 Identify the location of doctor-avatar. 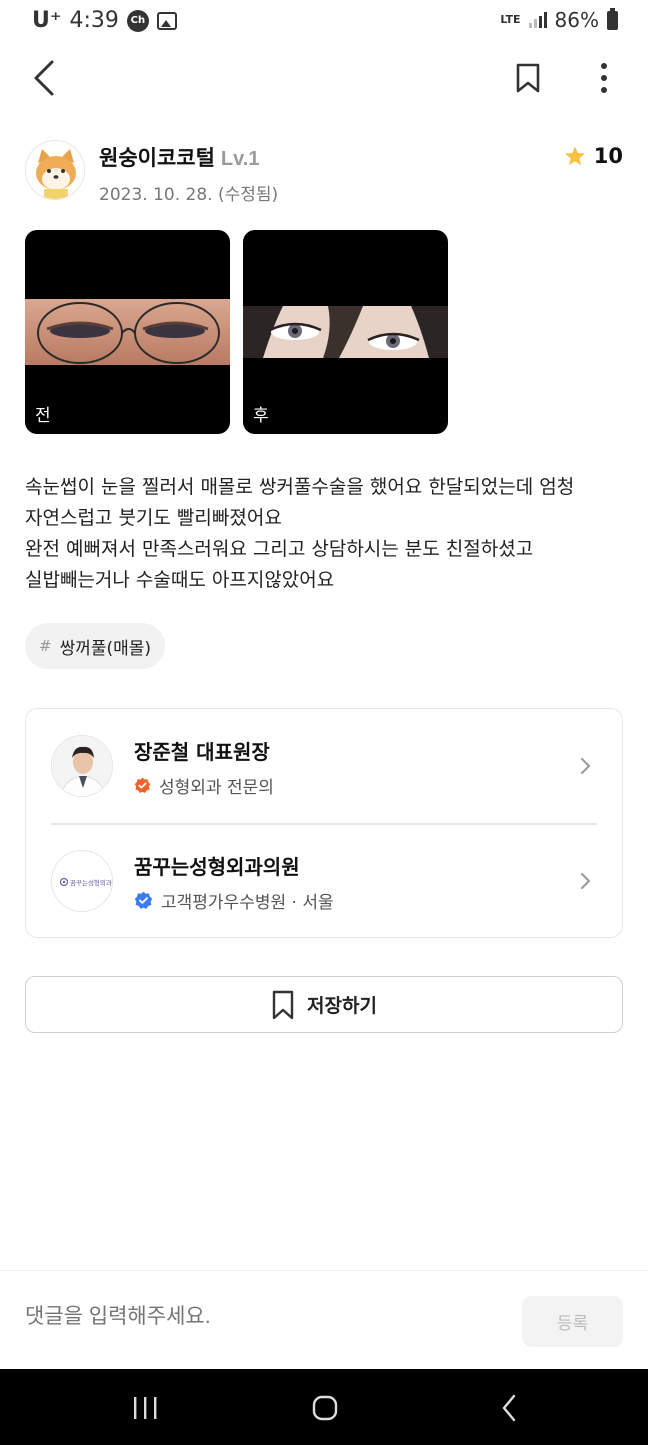
(82, 766).